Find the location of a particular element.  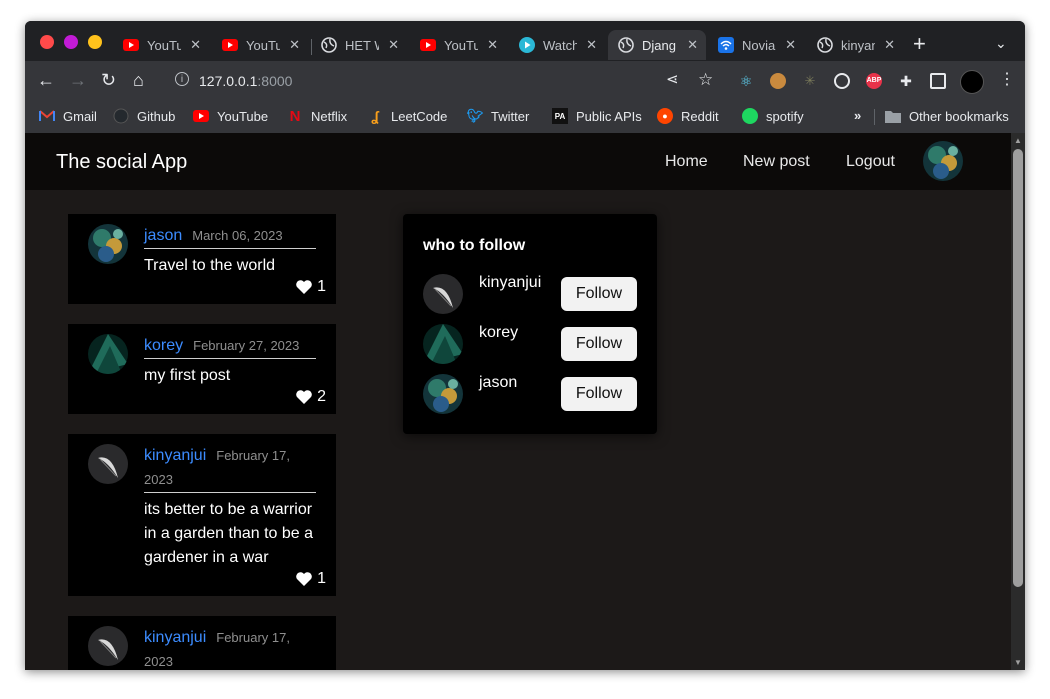

folder-icon is located at coordinates (893, 116).